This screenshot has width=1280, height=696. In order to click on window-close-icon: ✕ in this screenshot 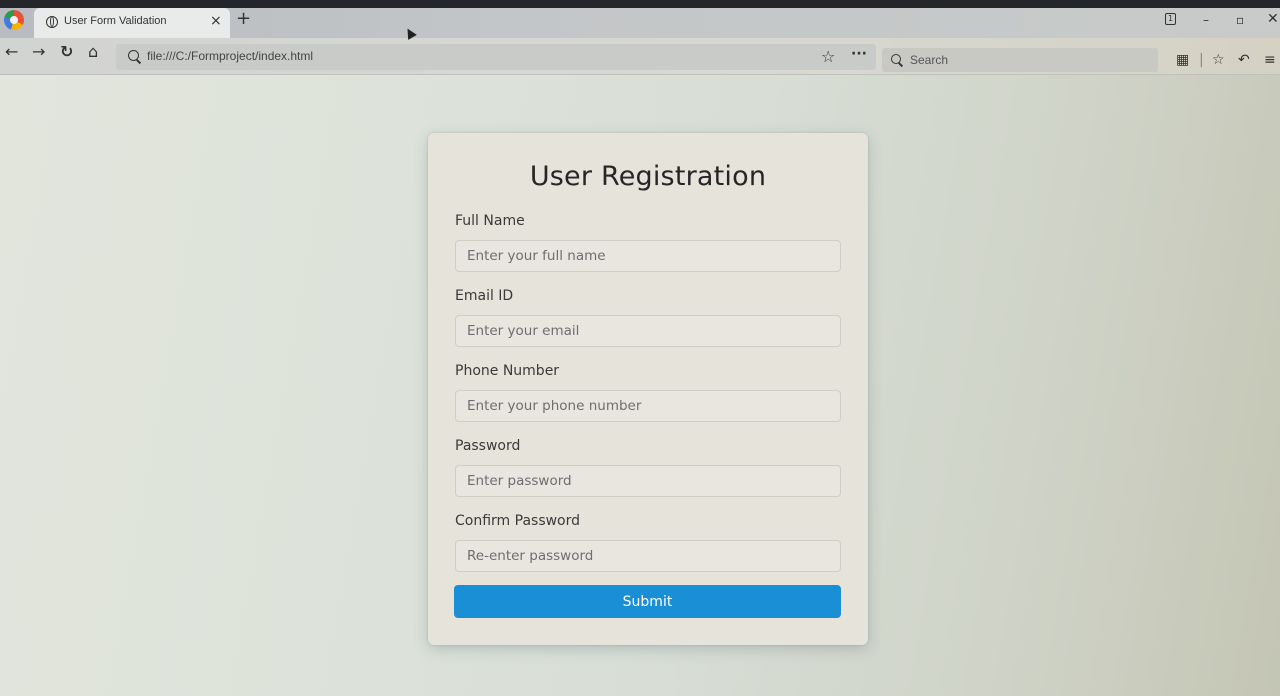, I will do `click(1273, 19)`.